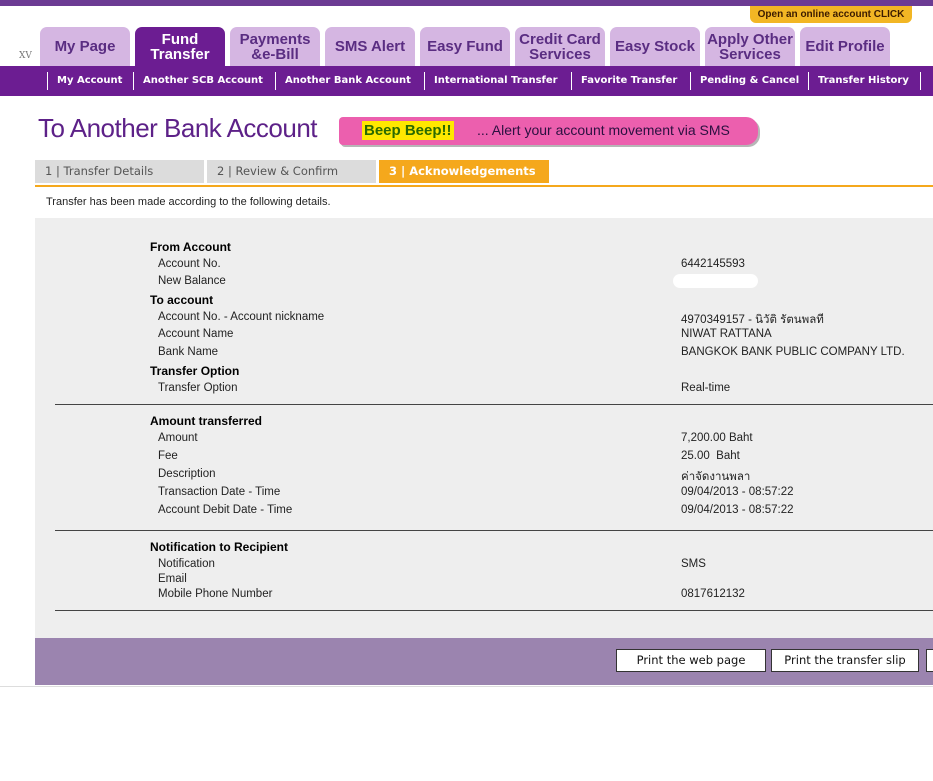  I want to click on new-balance-label: New Balance, so click(192, 281).